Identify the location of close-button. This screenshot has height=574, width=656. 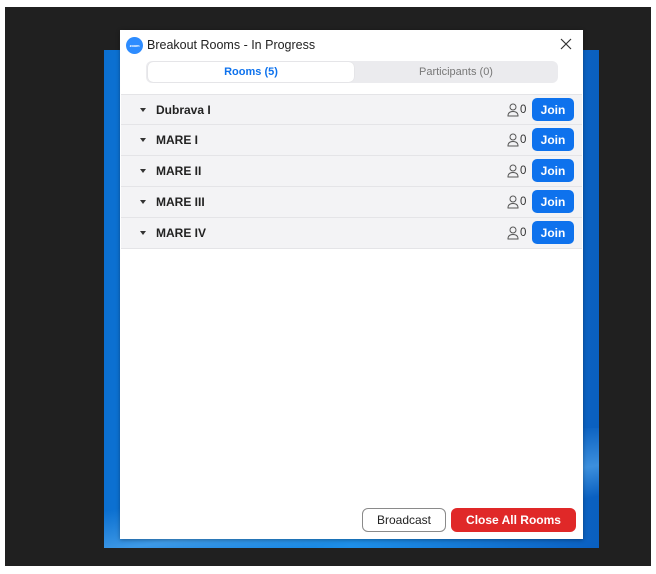
(566, 44).